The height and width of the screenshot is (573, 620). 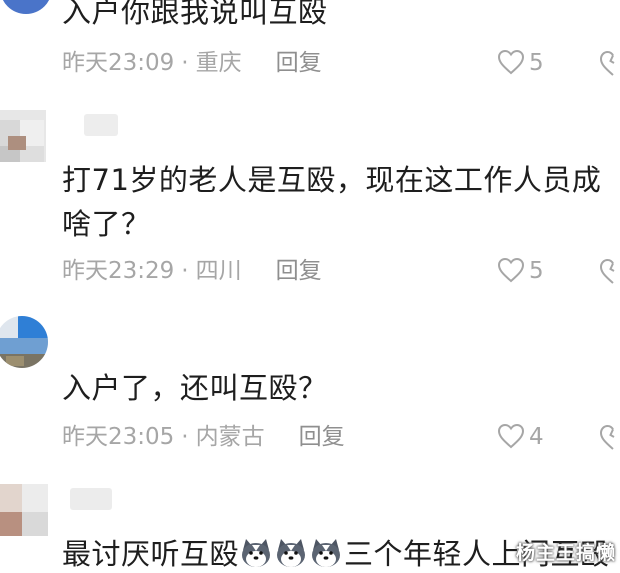 I want to click on comment-time: 昨天23:09, so click(x=118, y=63).